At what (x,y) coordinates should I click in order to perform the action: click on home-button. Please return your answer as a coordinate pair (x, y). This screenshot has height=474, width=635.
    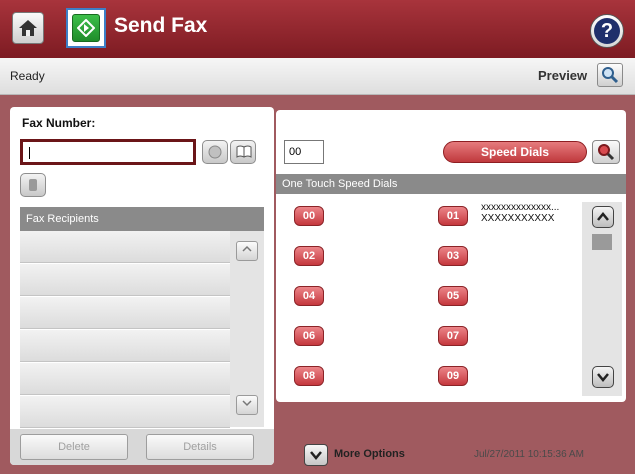
    Looking at the image, I should click on (28, 28).